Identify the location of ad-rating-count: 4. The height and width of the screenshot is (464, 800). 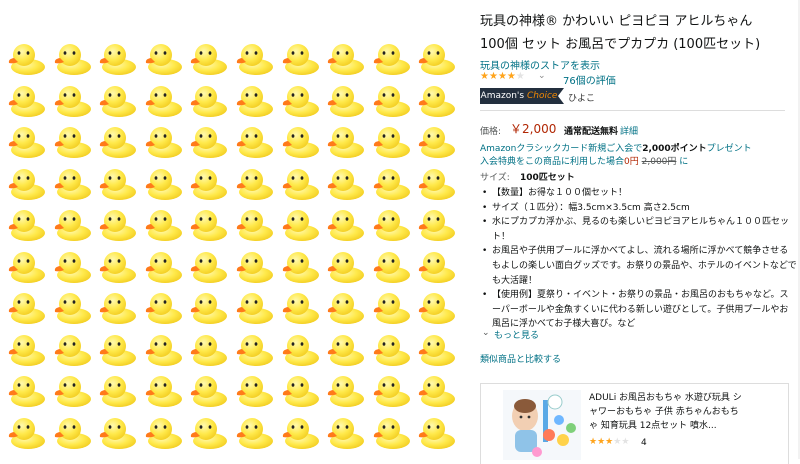
(644, 443).